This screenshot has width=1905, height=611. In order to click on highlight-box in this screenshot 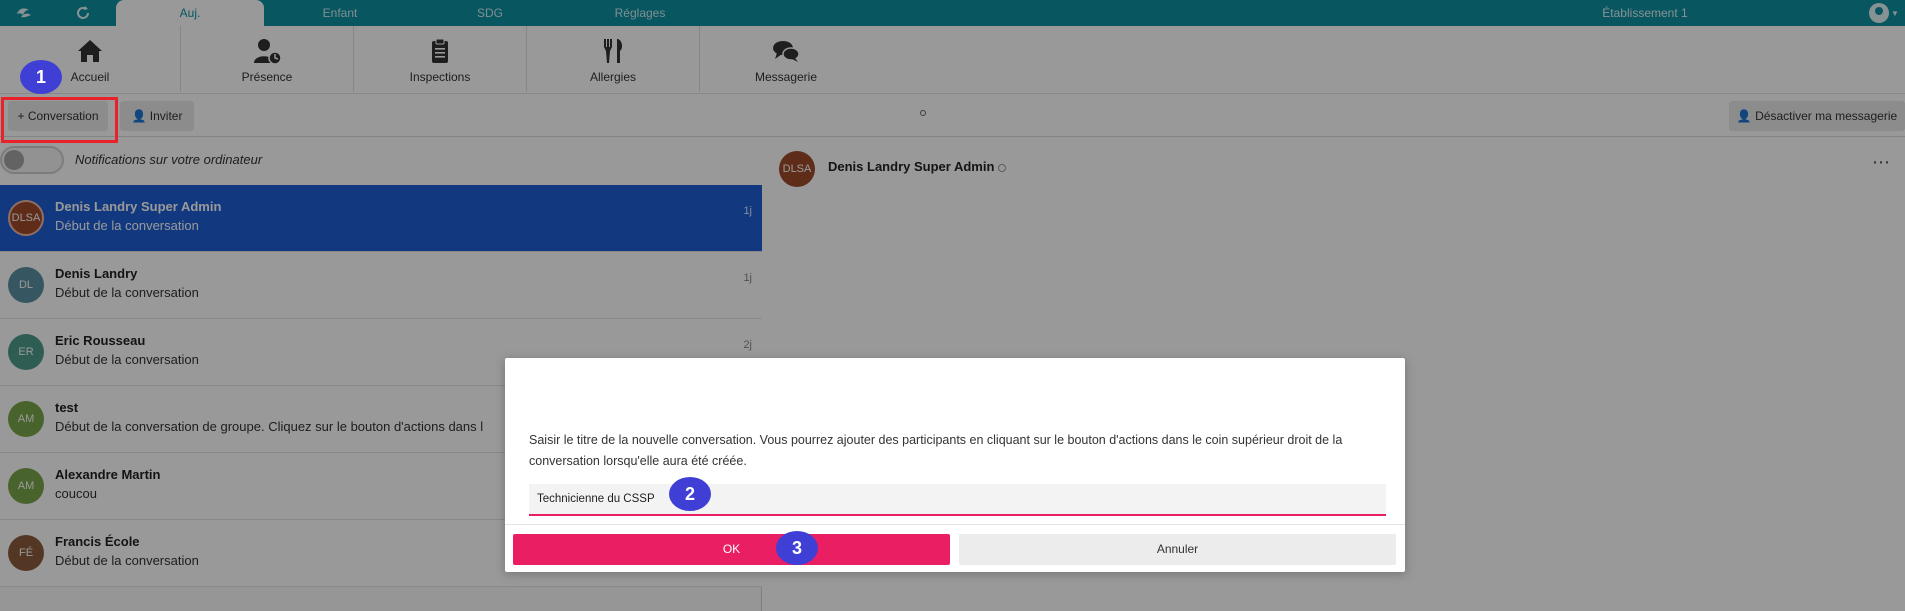, I will do `click(59, 120)`.